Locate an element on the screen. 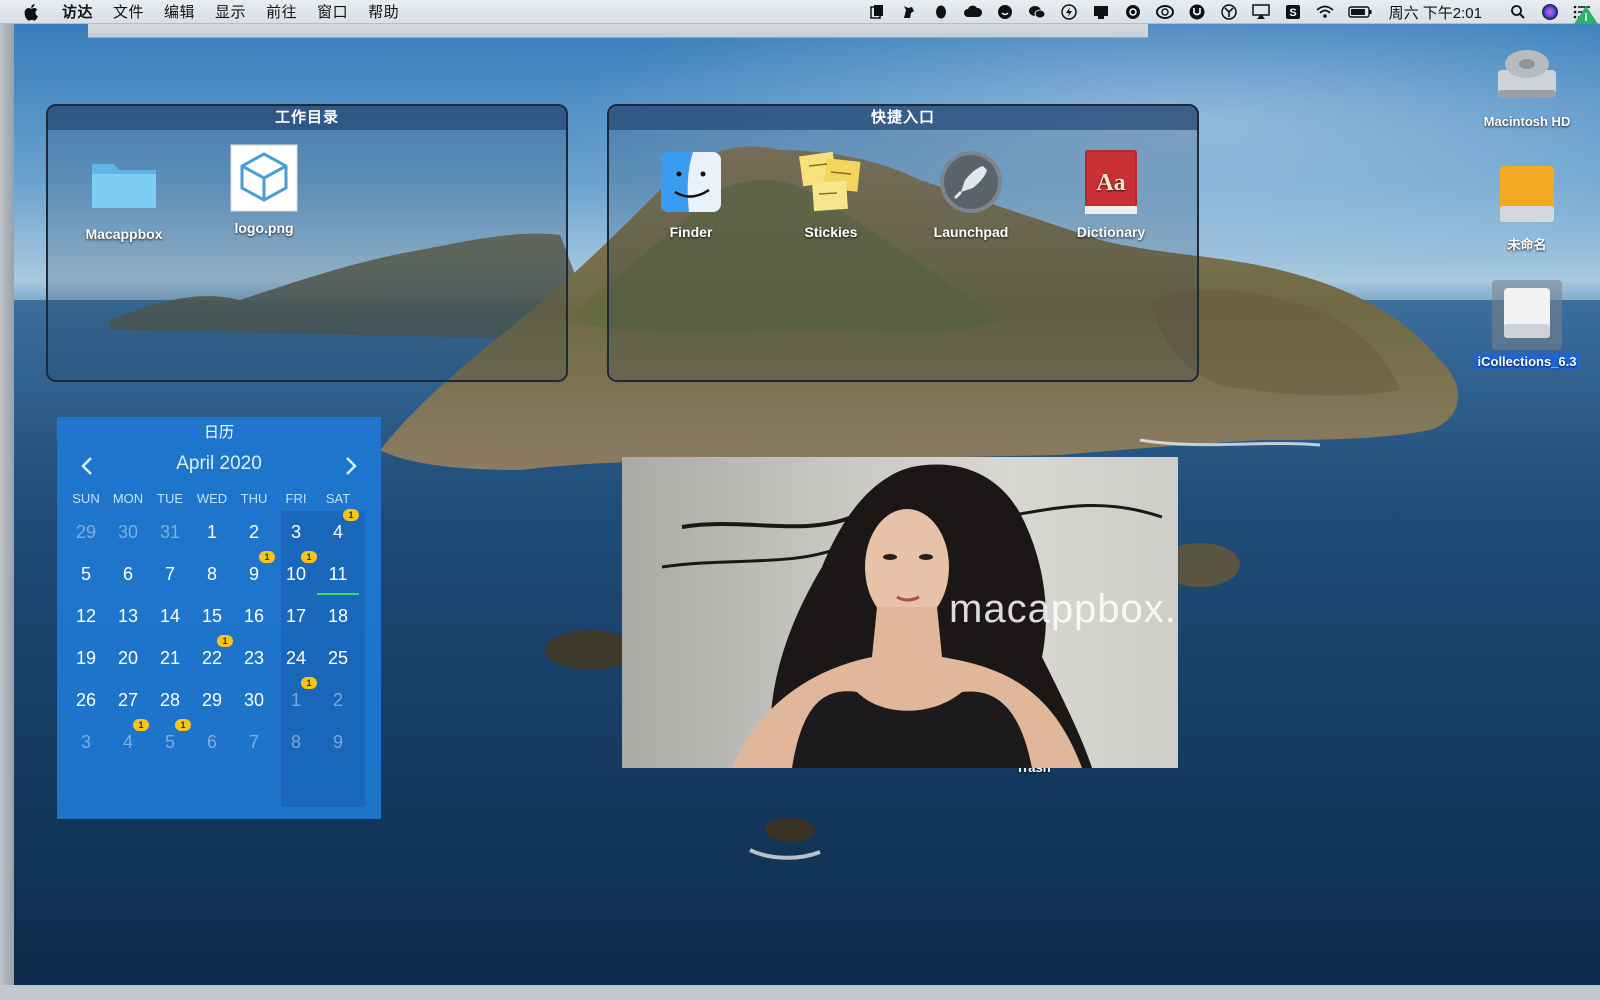 The image size is (1600, 1000). menu-view: 显示 is located at coordinates (230, 11).